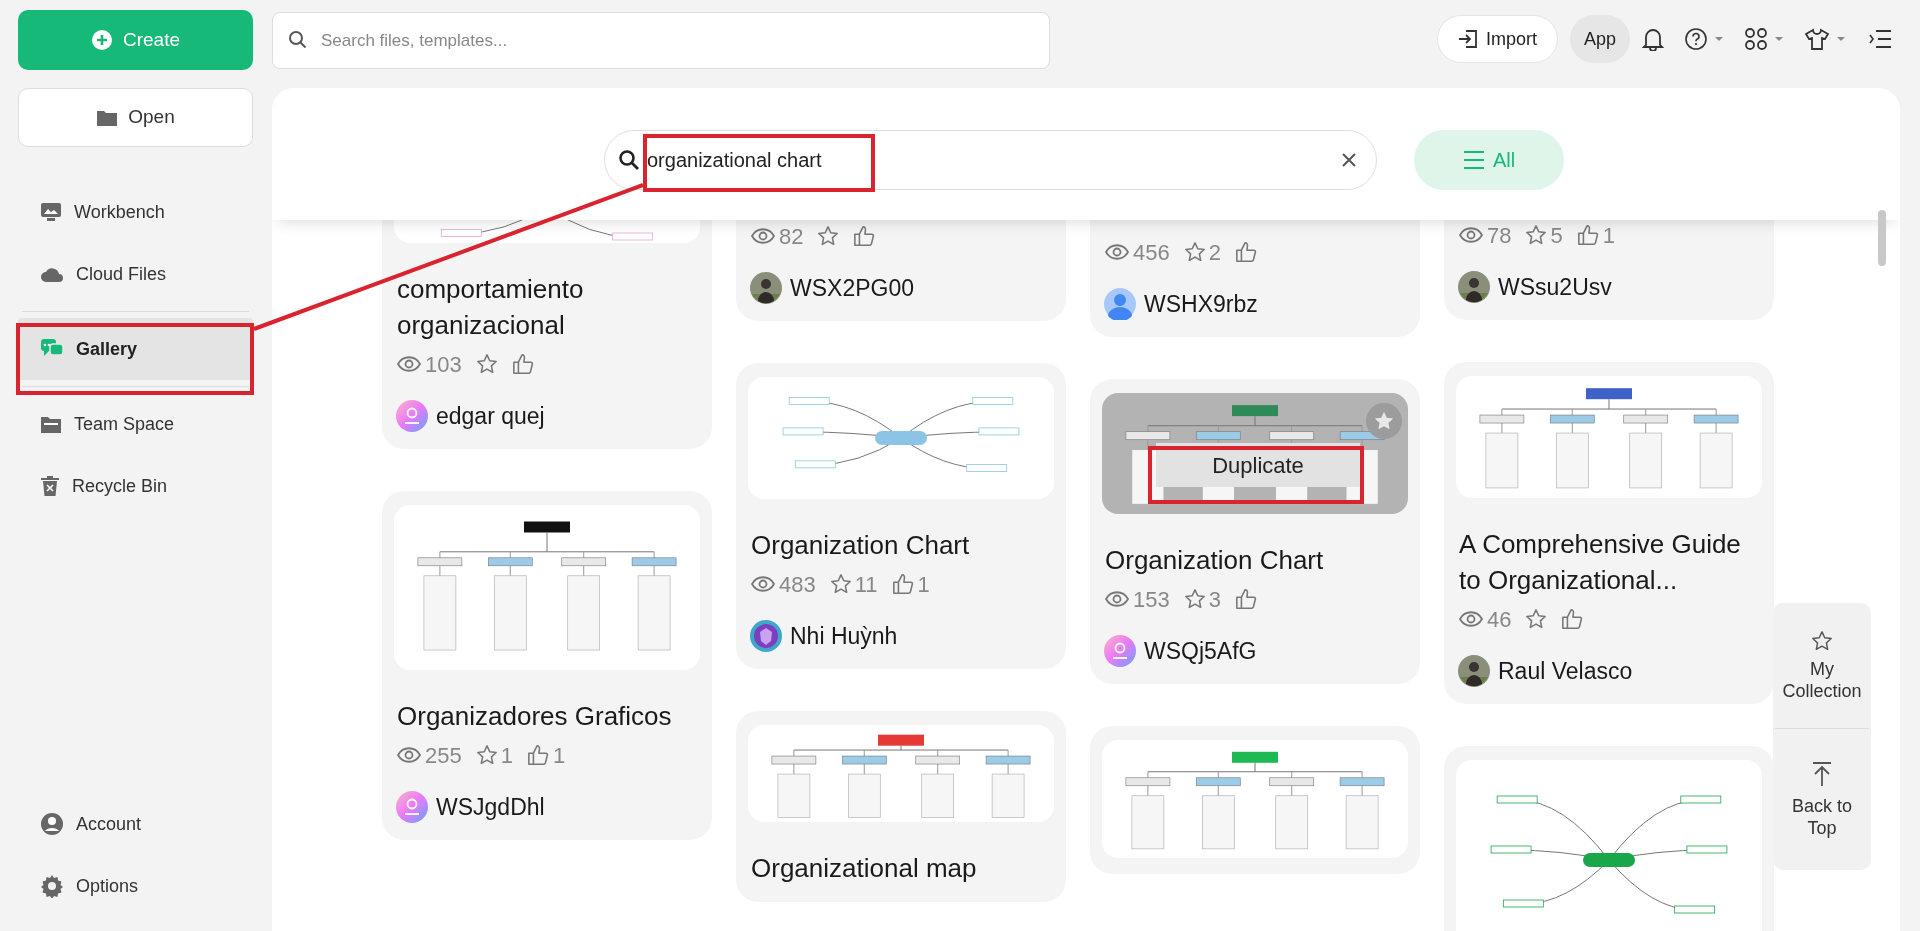 This screenshot has height=931, width=1920. Describe the element at coordinates (135, 486) in the screenshot. I see `nav-item: Recycle Bin` at that location.